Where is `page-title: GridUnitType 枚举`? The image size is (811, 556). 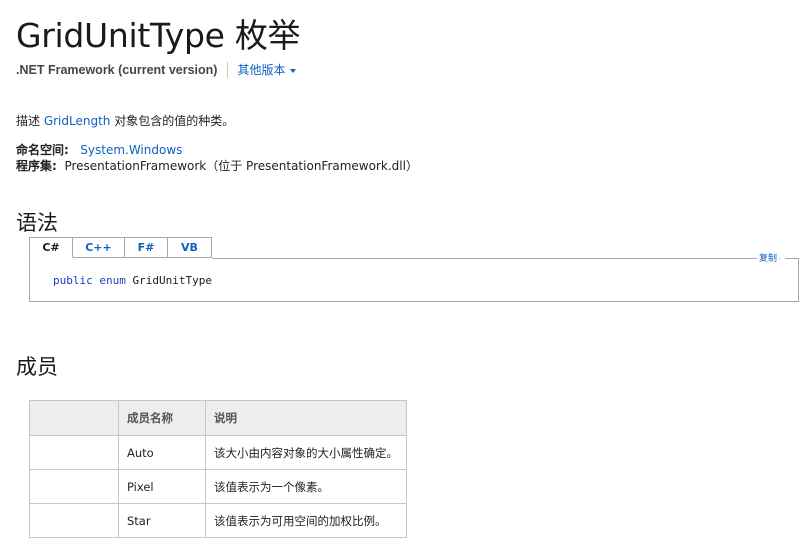 page-title: GridUnitType 枚举 is located at coordinates (158, 35).